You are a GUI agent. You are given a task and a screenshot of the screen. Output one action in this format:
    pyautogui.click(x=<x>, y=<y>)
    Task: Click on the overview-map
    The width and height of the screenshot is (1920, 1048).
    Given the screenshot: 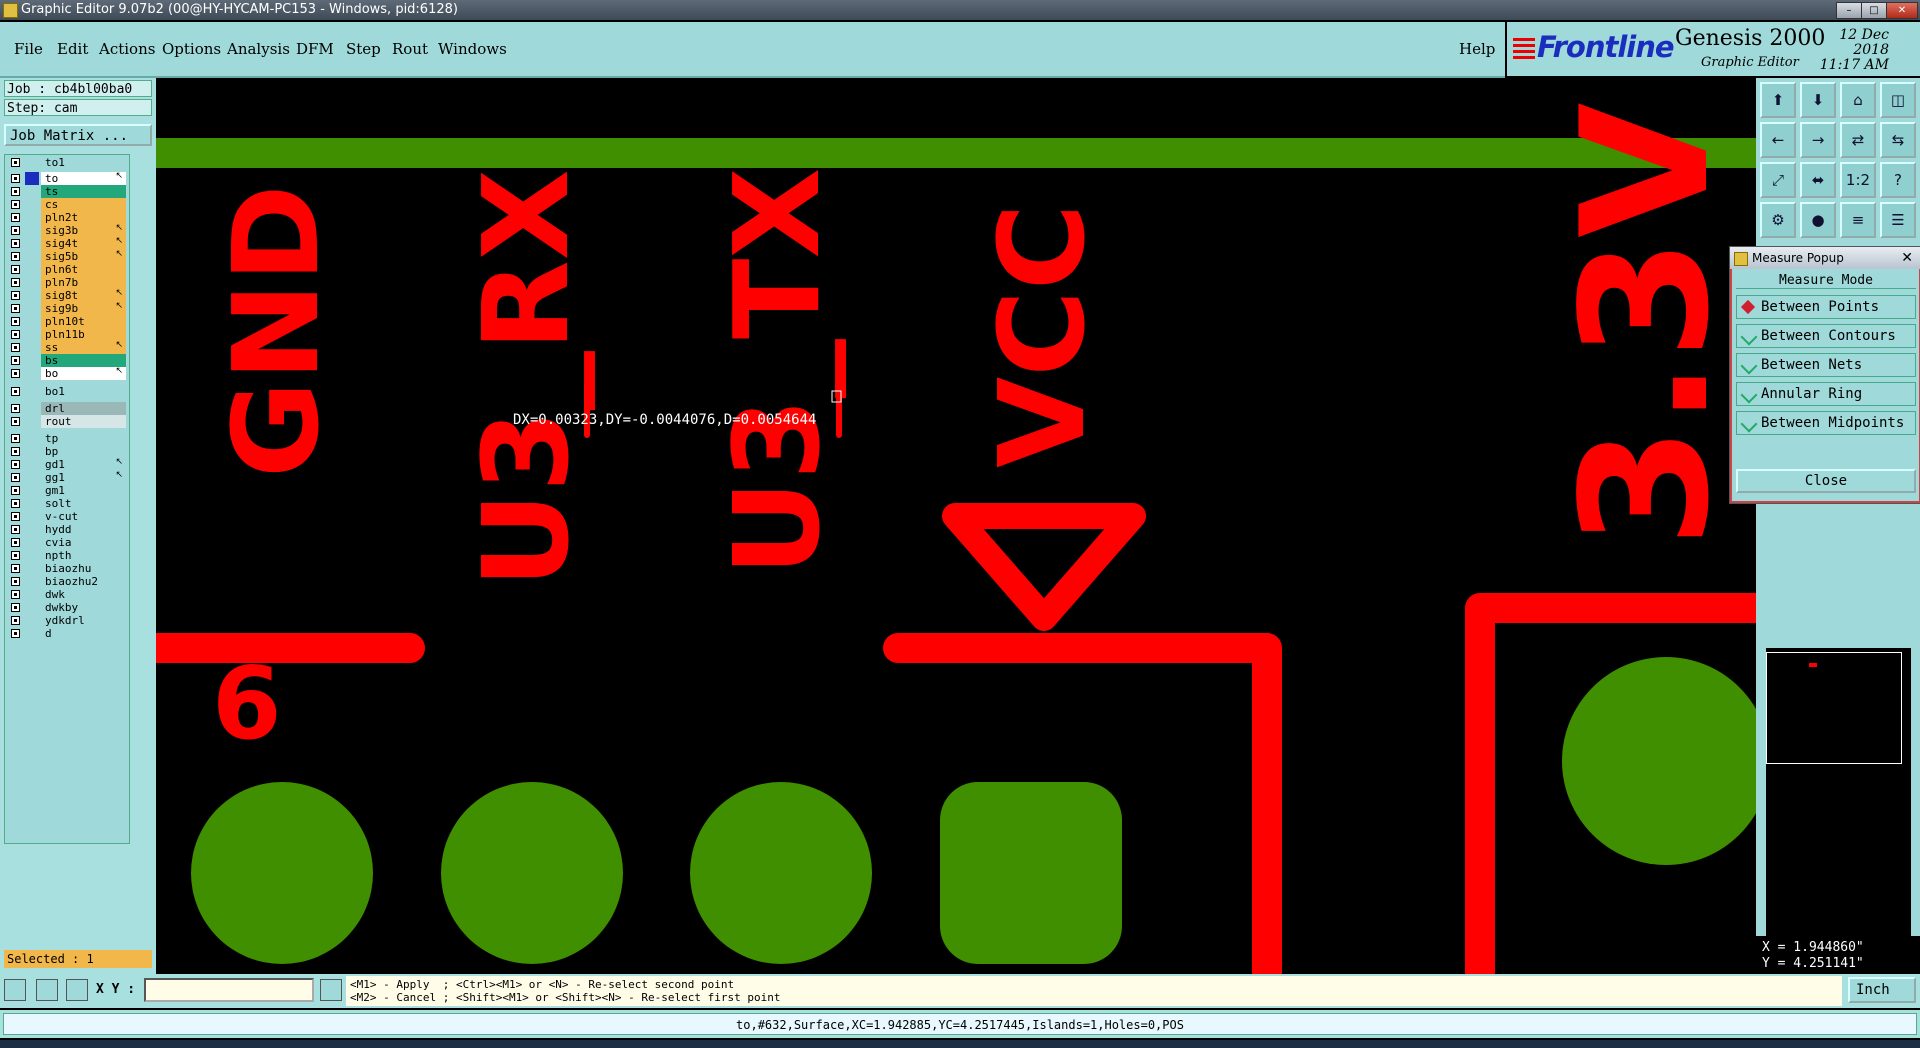 What is the action you would take?
    pyautogui.click(x=1834, y=708)
    